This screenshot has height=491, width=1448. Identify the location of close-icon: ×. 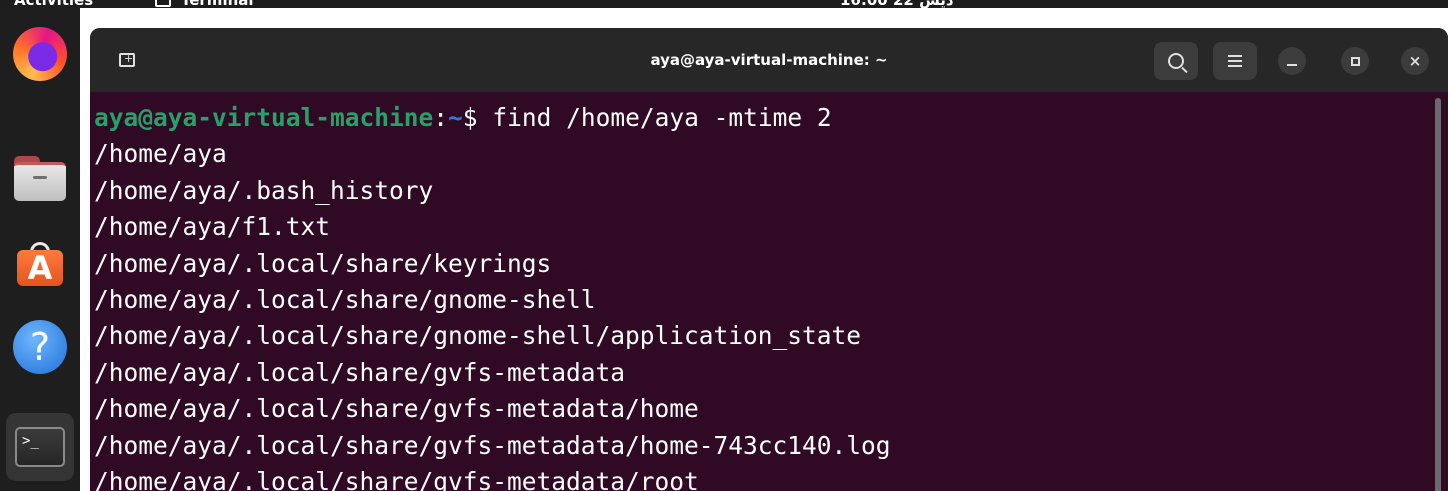
(1415, 60).